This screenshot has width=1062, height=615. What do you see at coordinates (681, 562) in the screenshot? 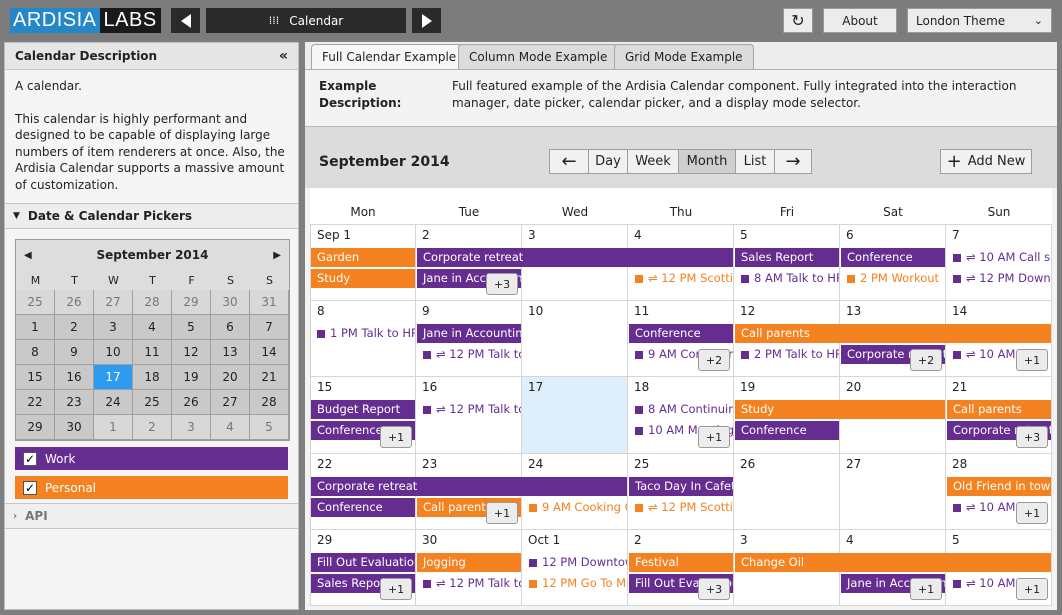
I see `event-bar: Festival` at bounding box center [681, 562].